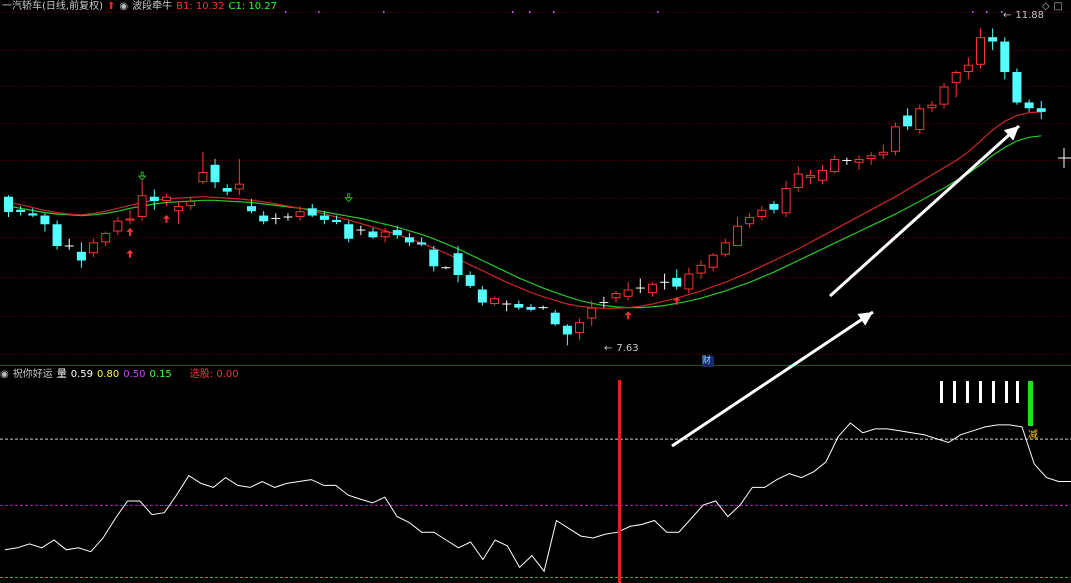 The image size is (1071, 583). I want to click on finance-badge: 财, so click(708, 361).